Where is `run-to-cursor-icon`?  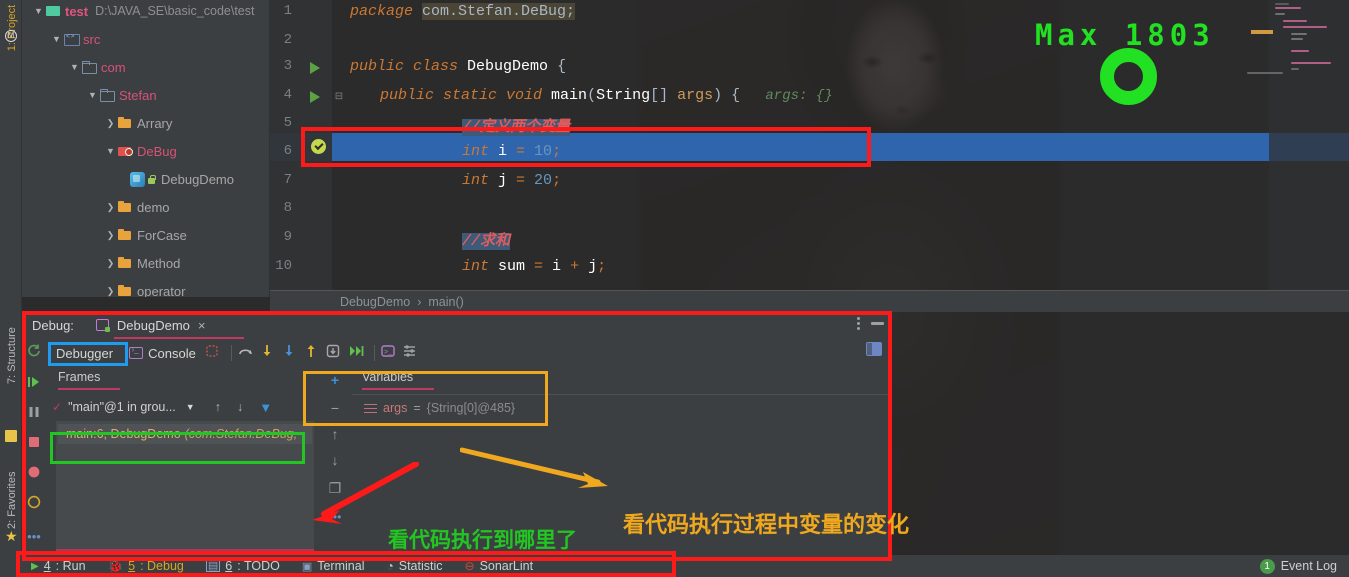
run-to-cursor-icon is located at coordinates (358, 353).